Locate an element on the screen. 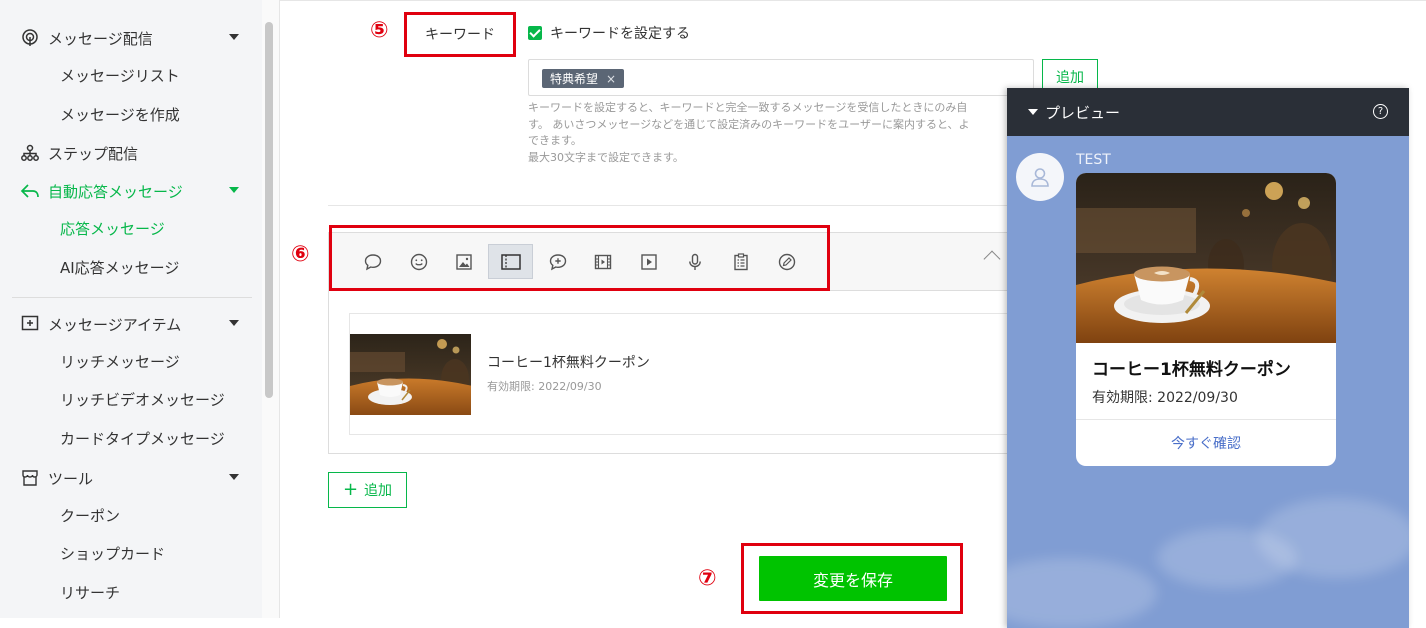 This screenshot has height=628, width=1426. annotation-five: ⑤ is located at coordinates (379, 30).